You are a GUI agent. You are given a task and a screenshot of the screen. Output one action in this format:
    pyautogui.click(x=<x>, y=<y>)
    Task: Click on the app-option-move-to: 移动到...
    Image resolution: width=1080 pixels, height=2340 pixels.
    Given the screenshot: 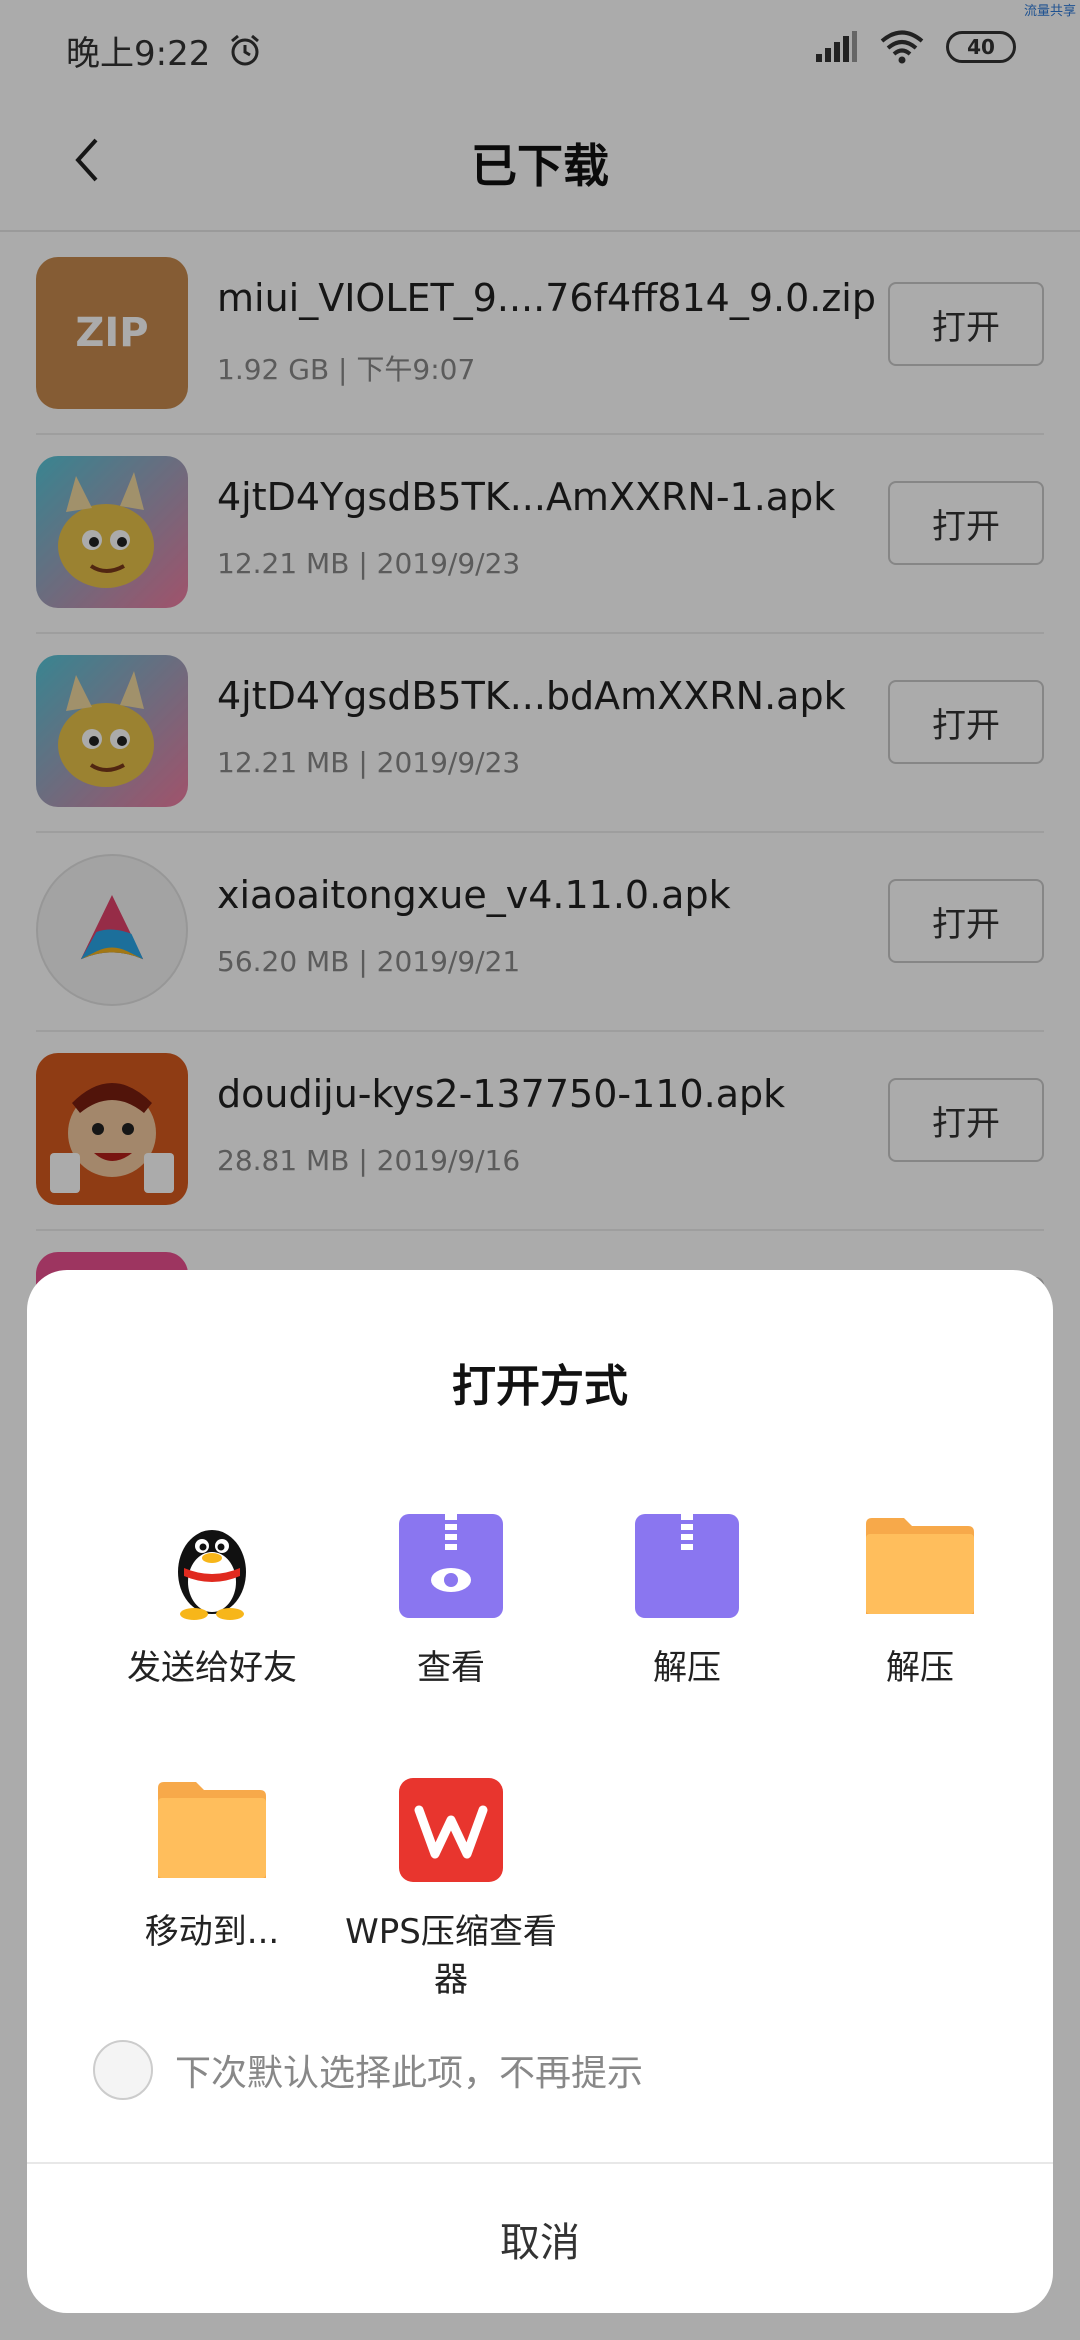 What is the action you would take?
    pyautogui.click(x=212, y=1865)
    